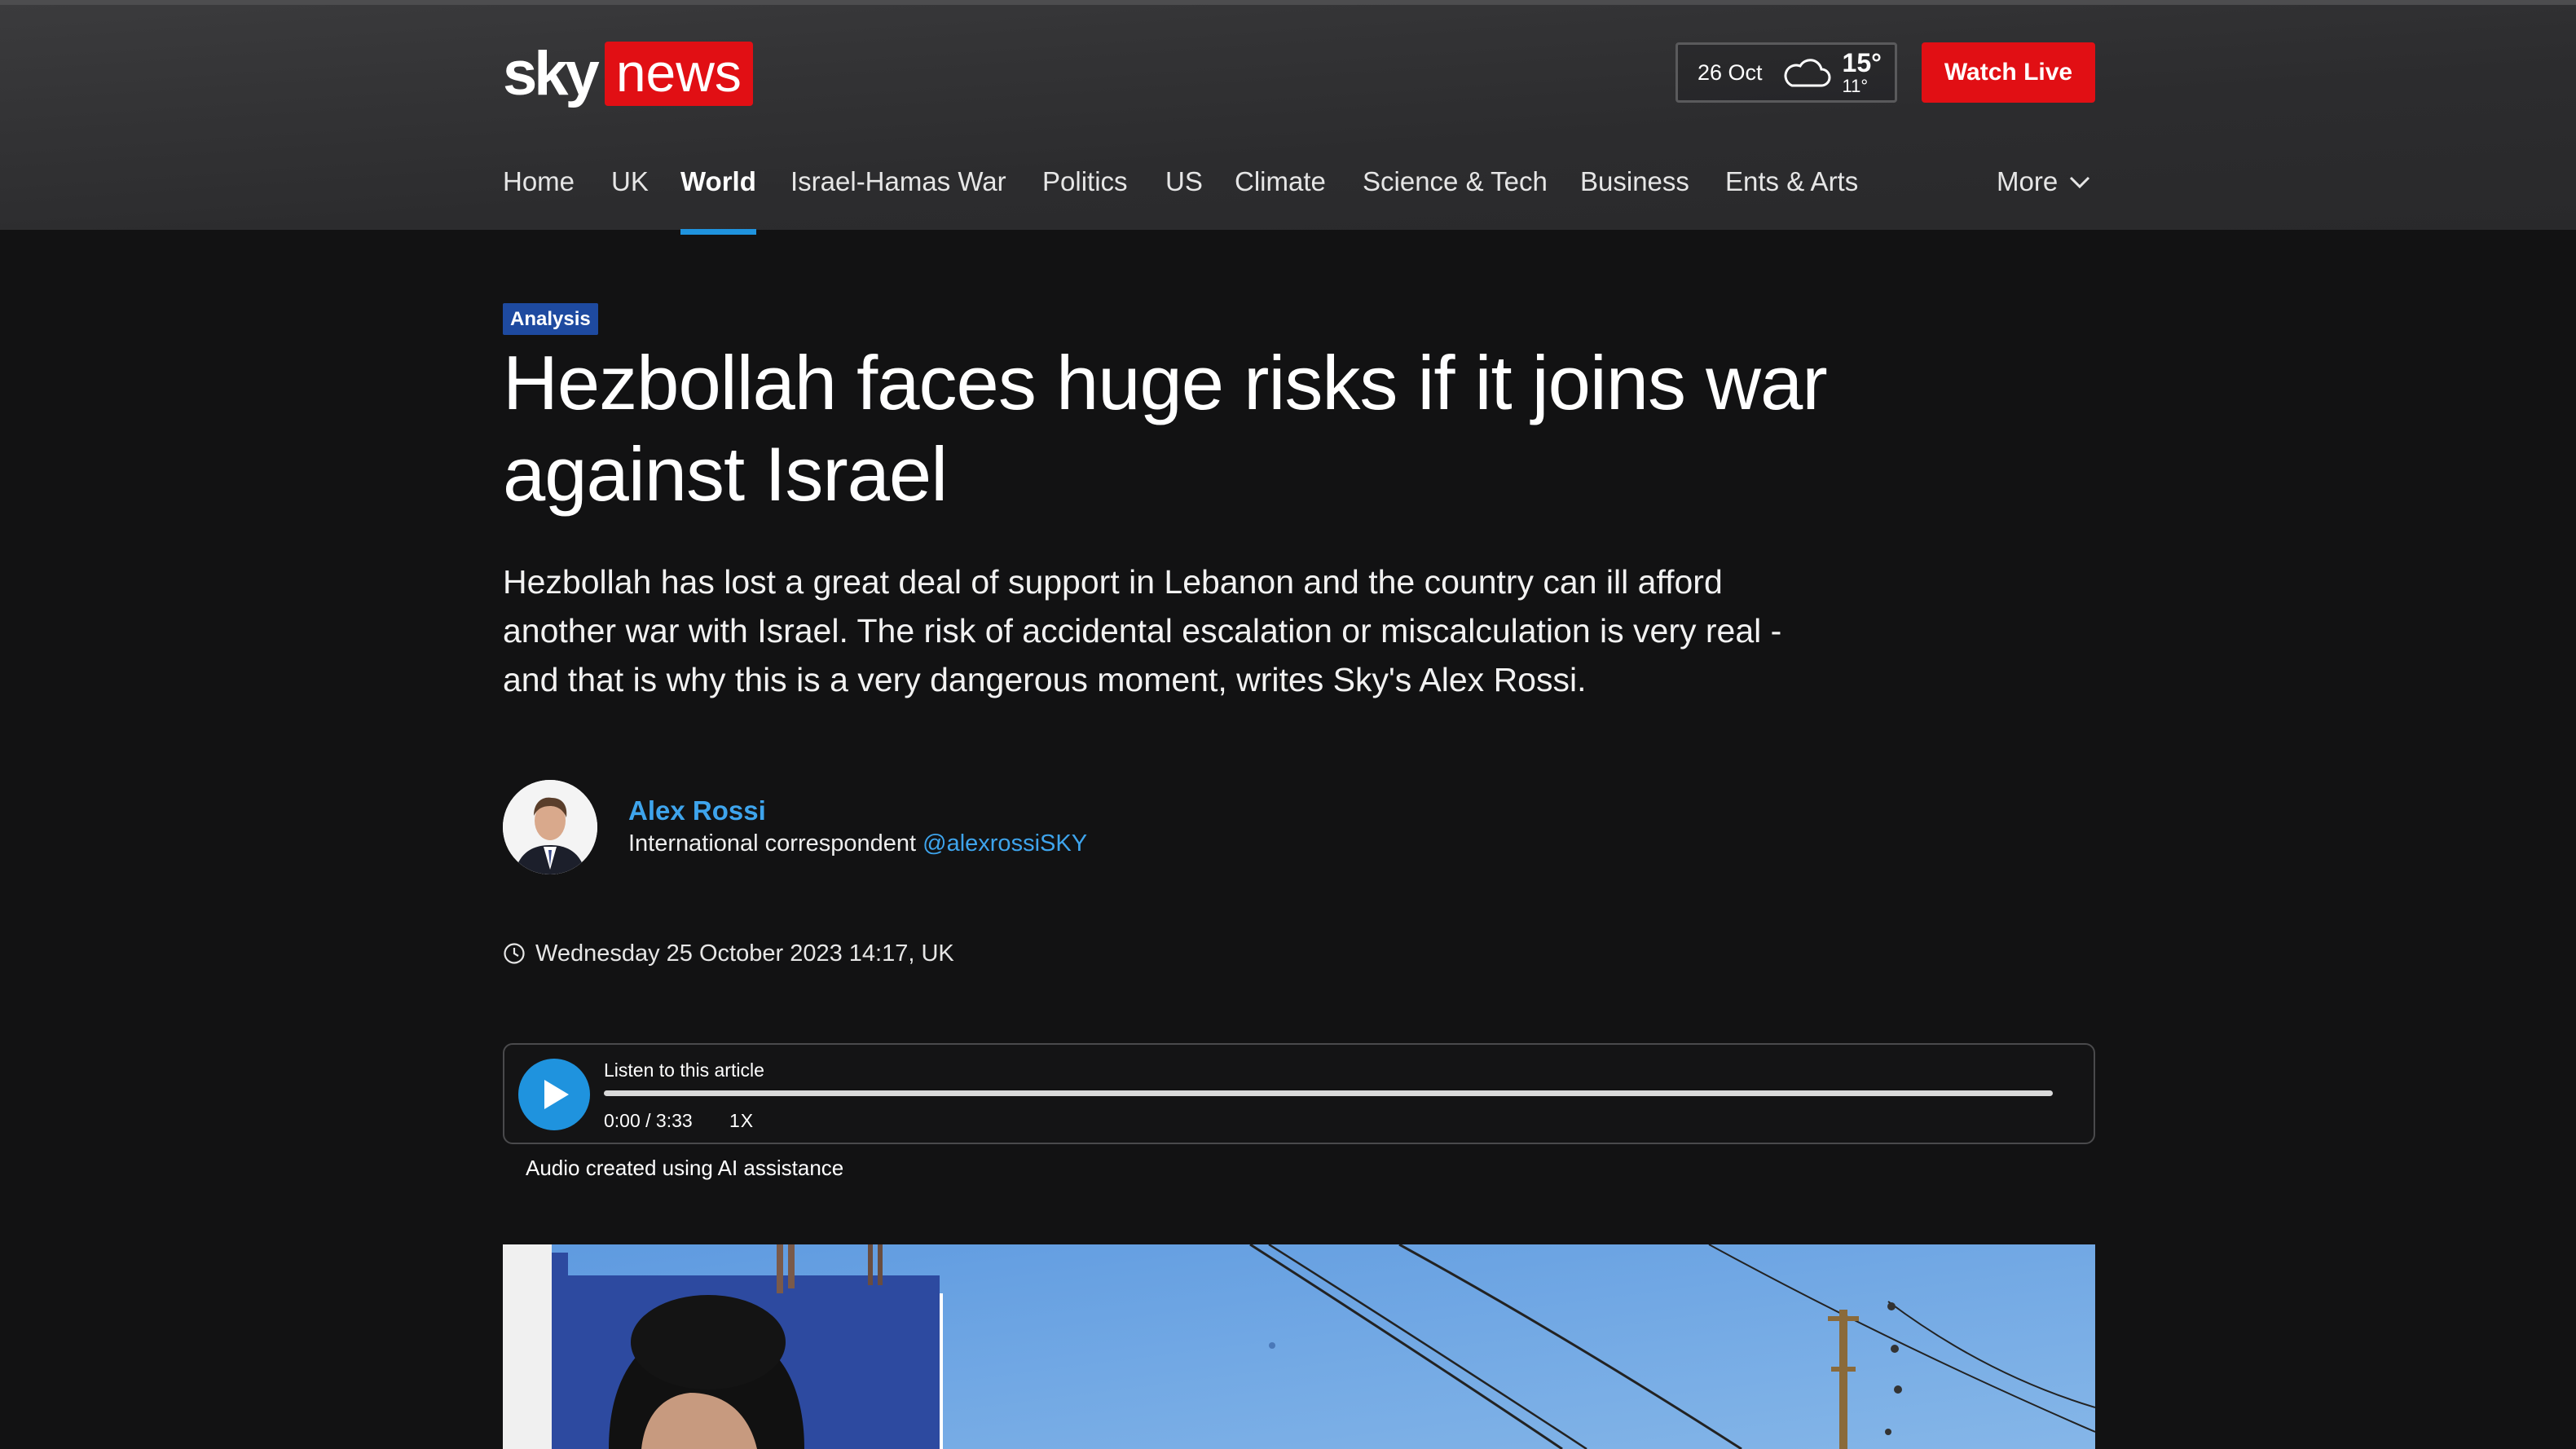  Describe the element at coordinates (678, 74) in the screenshot. I see `logo-news-text: news` at that location.